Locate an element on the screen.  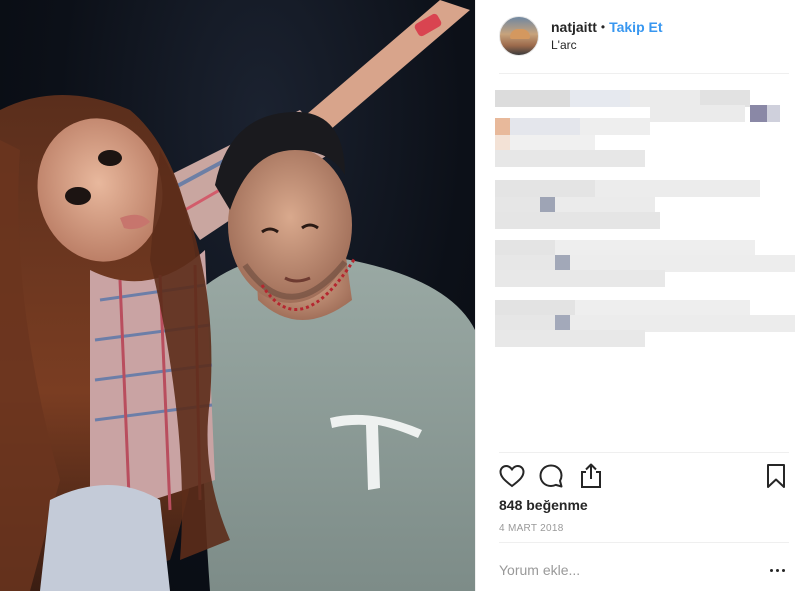
follow-button: Takip Et is located at coordinates (635, 27).